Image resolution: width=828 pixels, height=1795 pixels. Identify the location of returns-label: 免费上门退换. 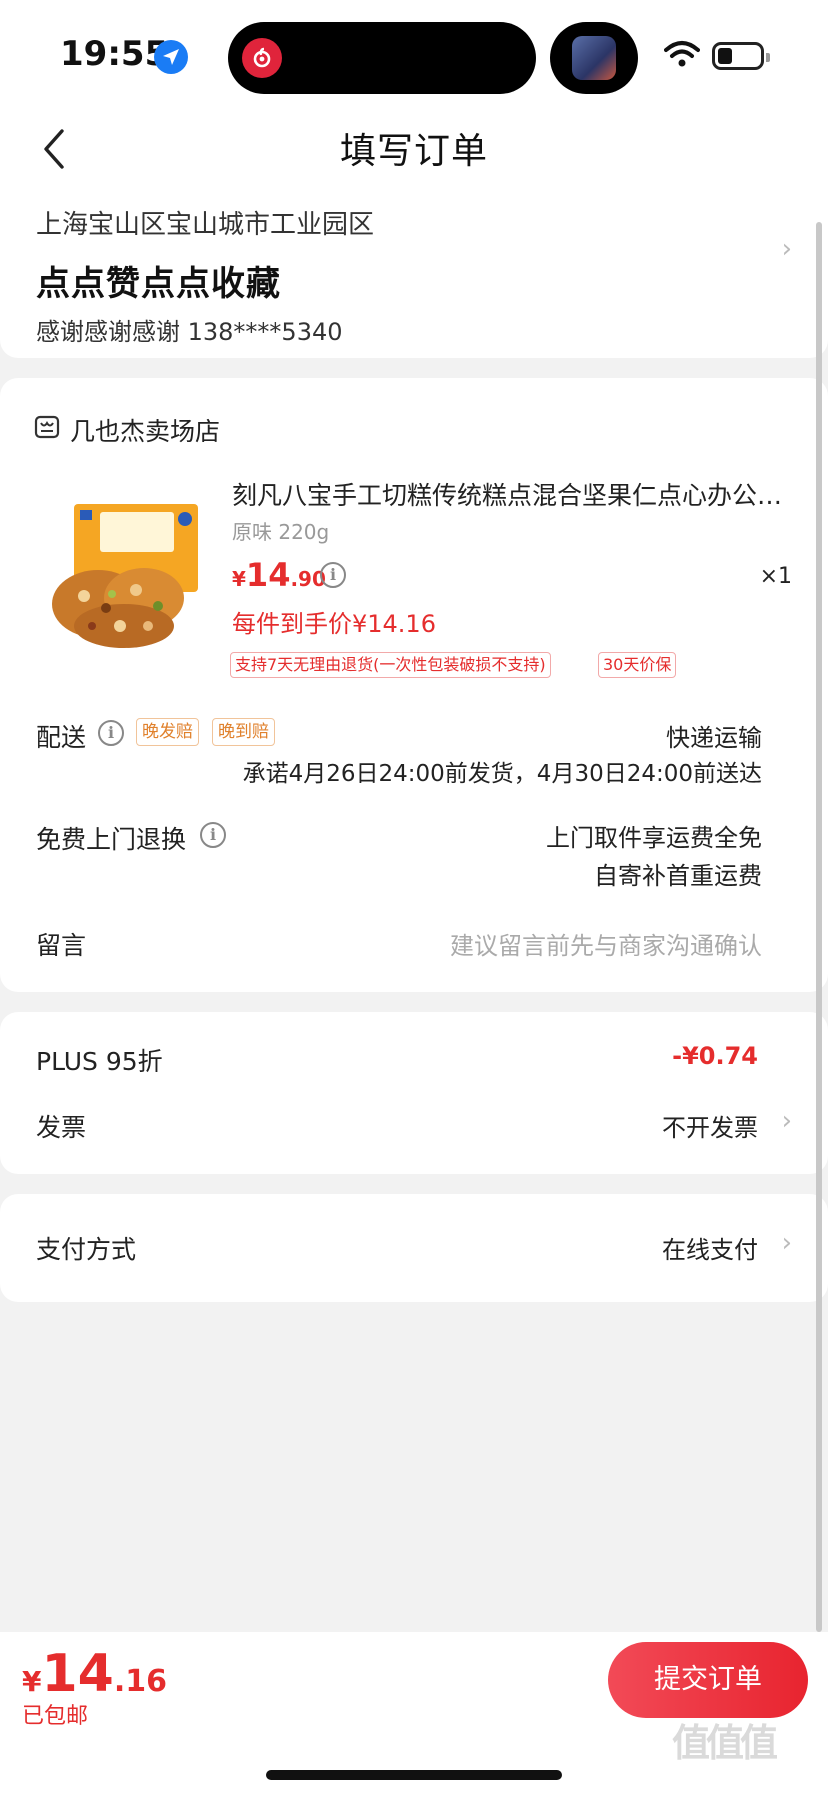
(111, 839).